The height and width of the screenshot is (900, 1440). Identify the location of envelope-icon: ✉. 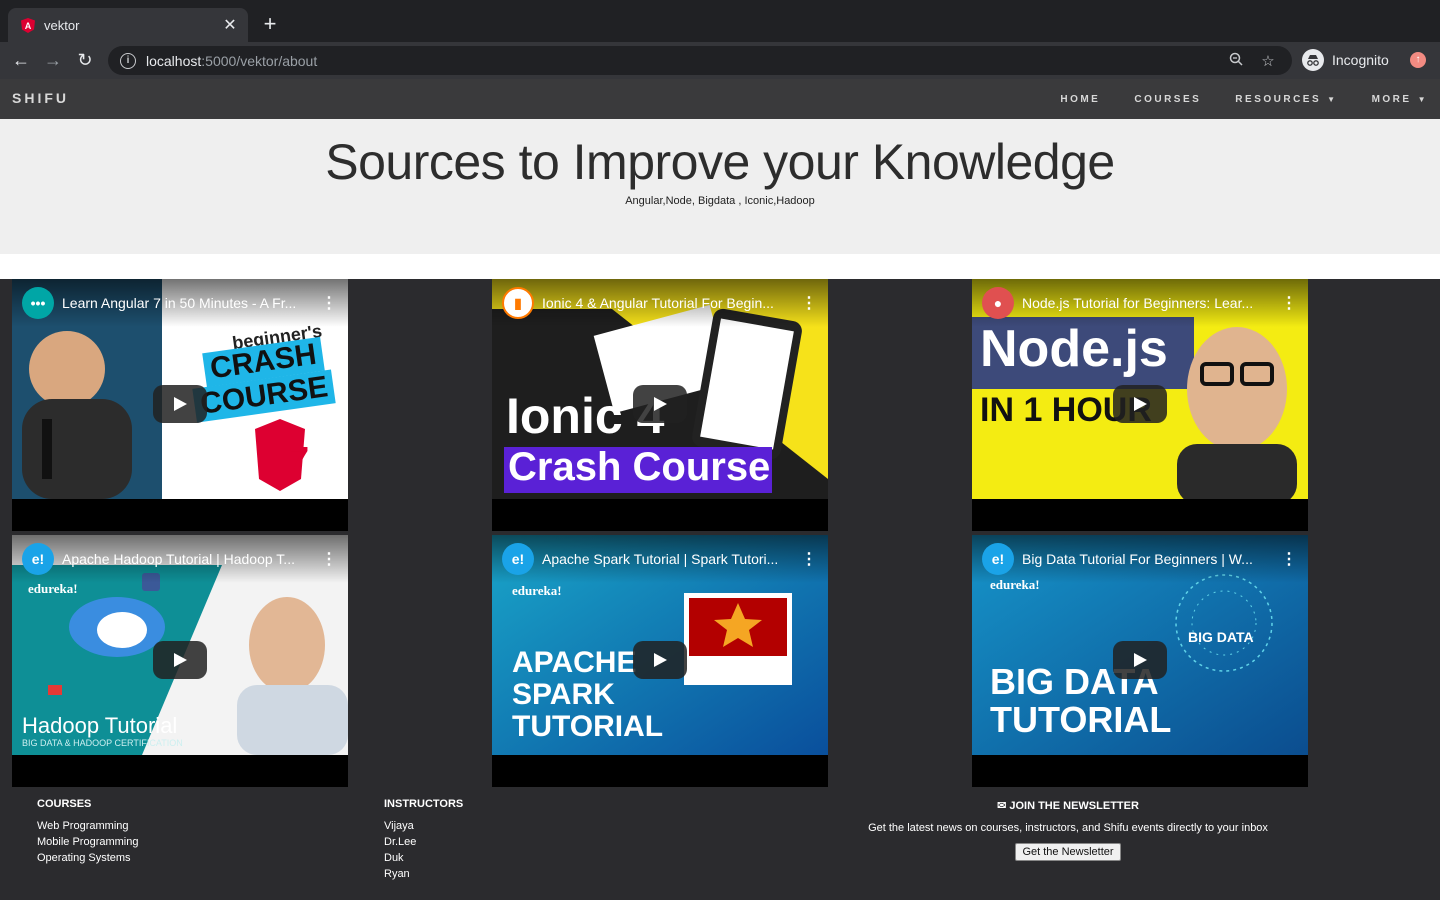
(1002, 806).